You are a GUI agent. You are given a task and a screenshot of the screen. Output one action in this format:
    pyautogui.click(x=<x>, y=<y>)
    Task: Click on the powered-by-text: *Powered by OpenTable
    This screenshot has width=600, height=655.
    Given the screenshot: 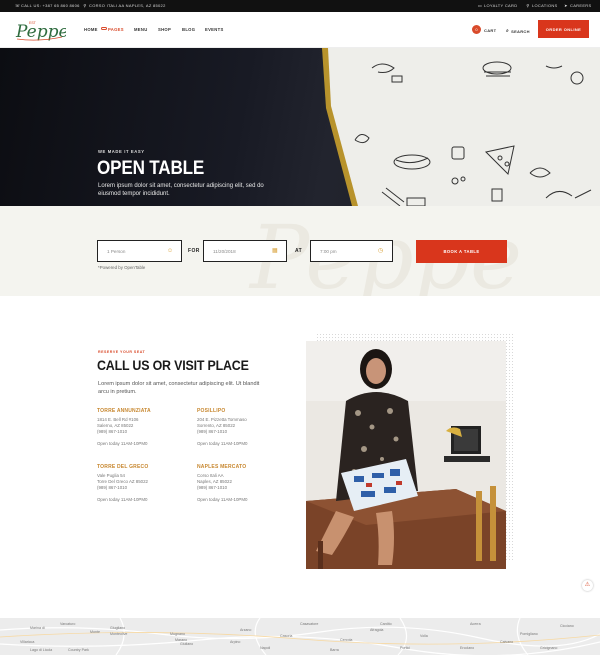 What is the action you would take?
    pyautogui.click(x=122, y=267)
    